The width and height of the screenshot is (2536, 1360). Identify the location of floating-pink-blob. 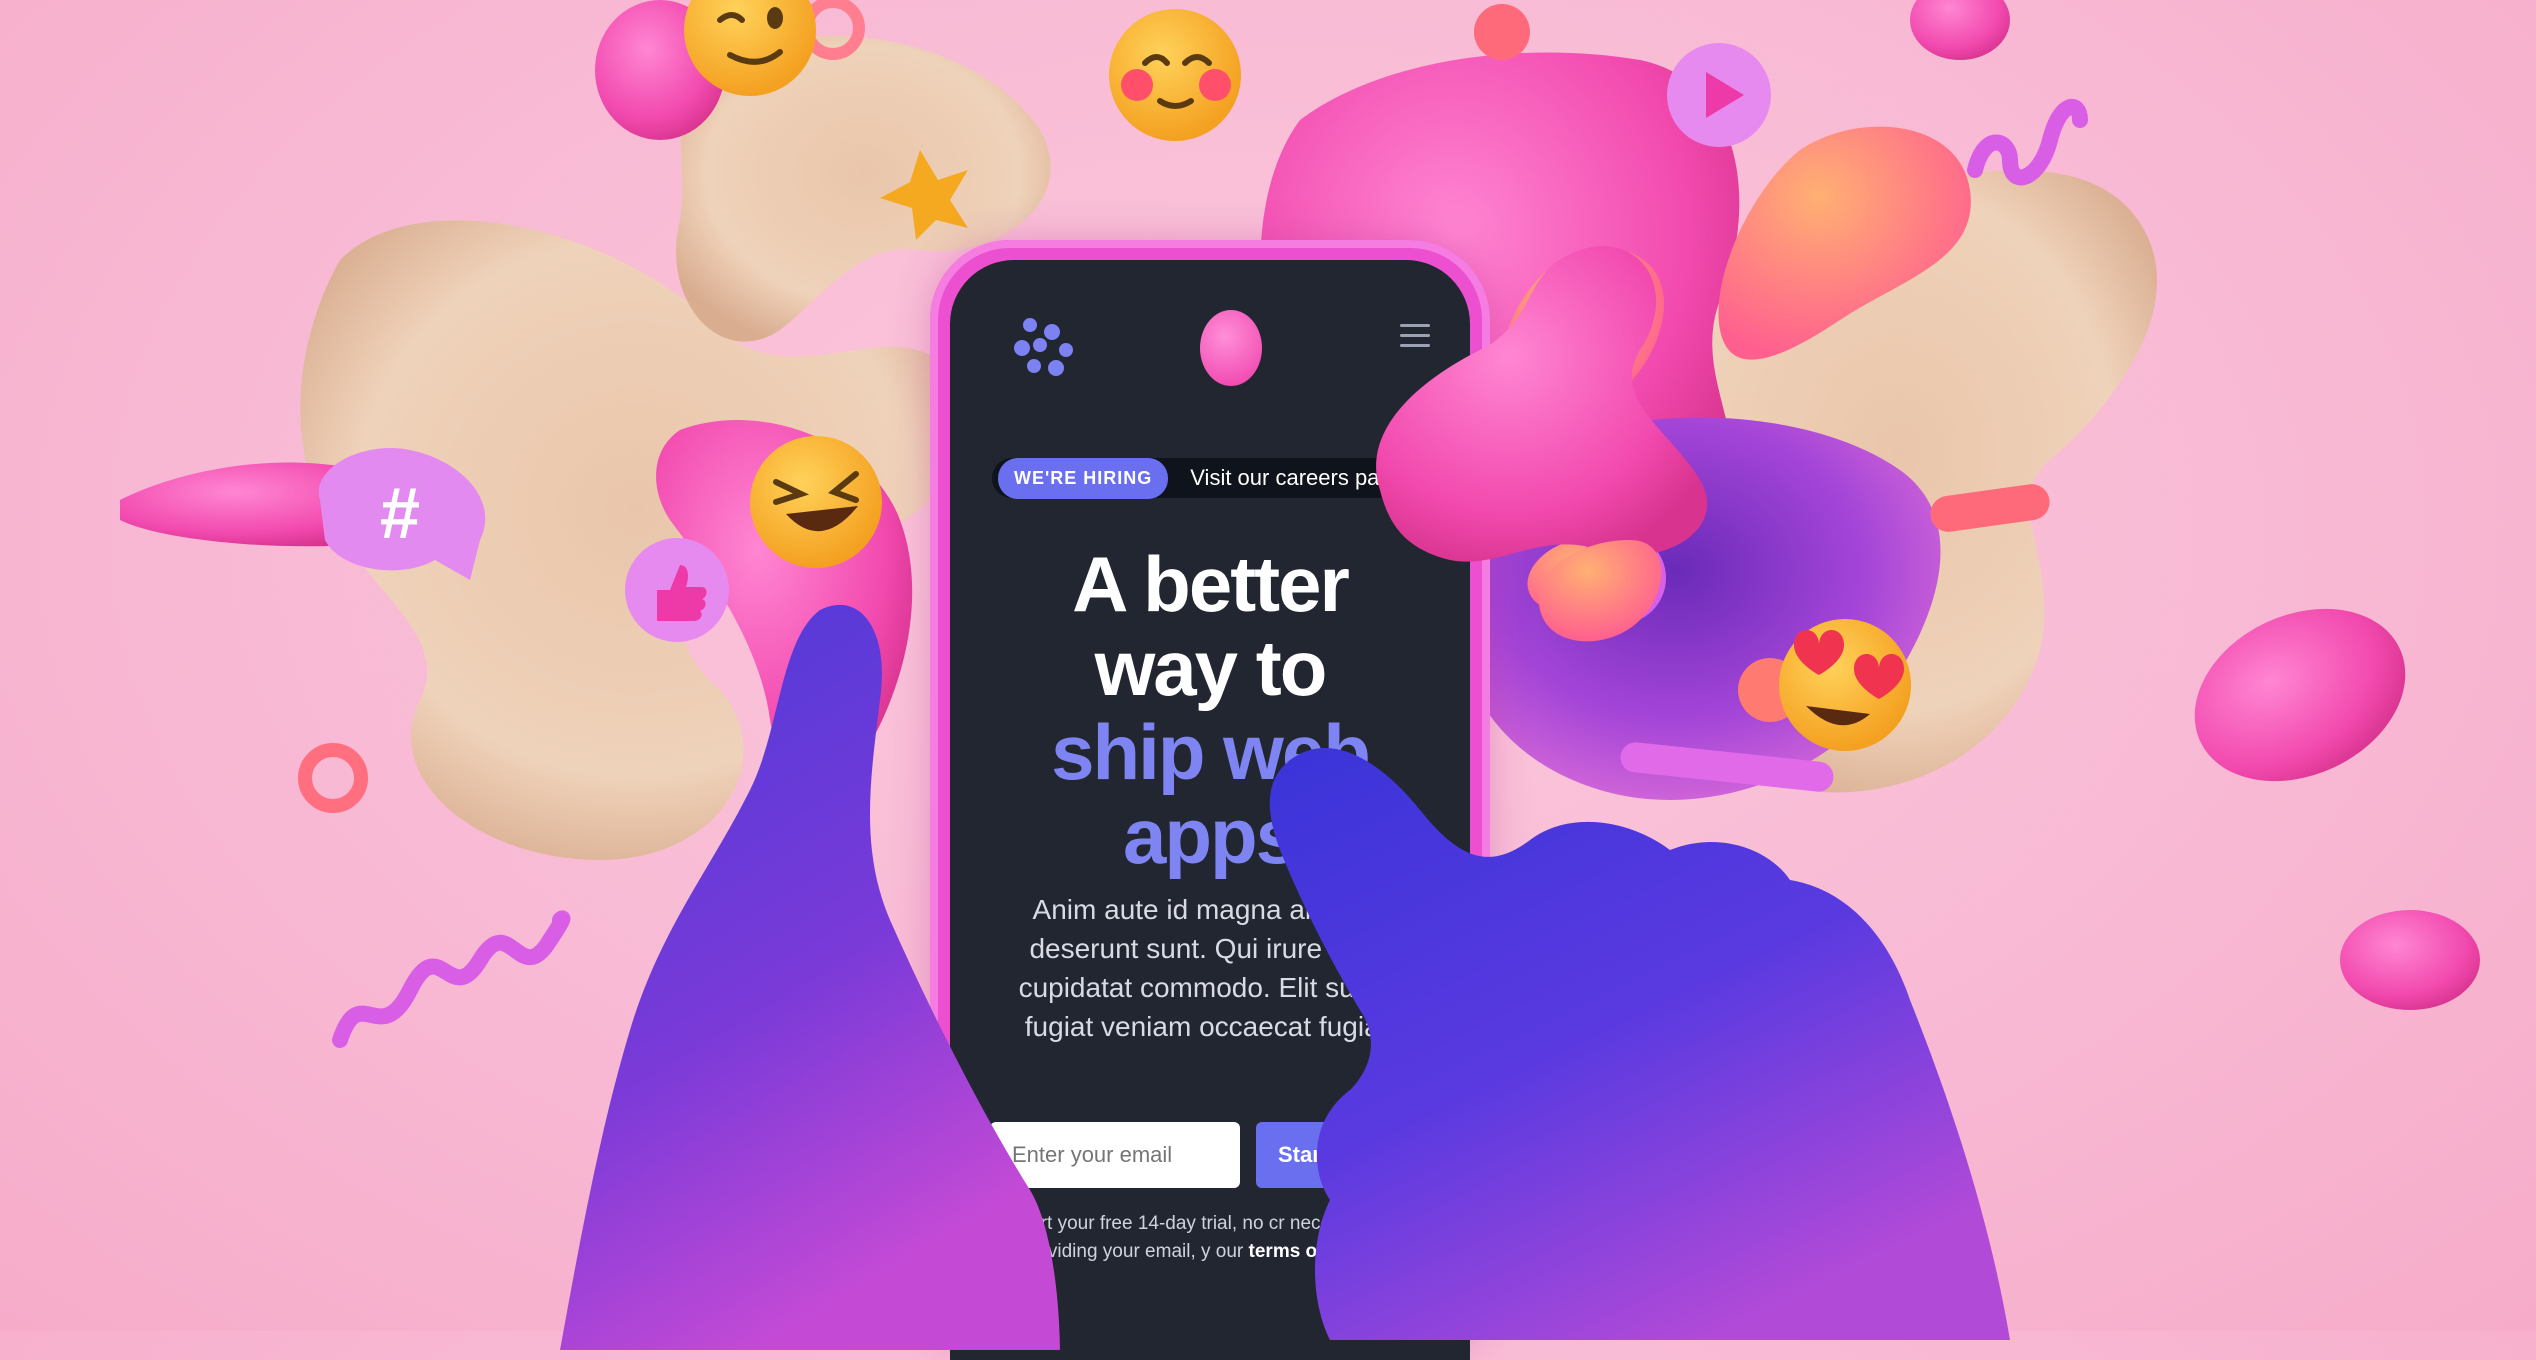
(1231, 348).